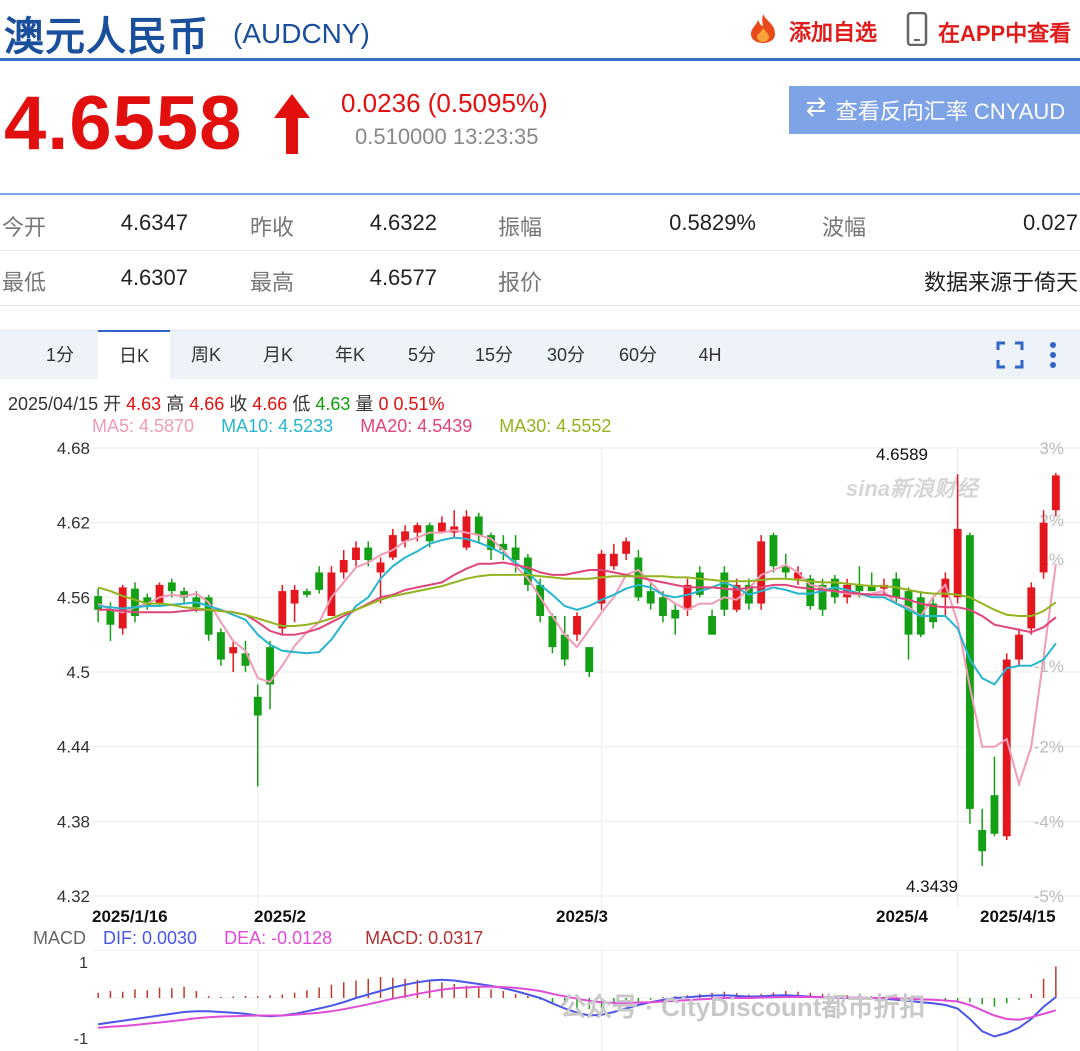 The height and width of the screenshot is (1051, 1080). Describe the element at coordinates (270, 404) in the screenshot. I see `close-value: 4.66` at that location.